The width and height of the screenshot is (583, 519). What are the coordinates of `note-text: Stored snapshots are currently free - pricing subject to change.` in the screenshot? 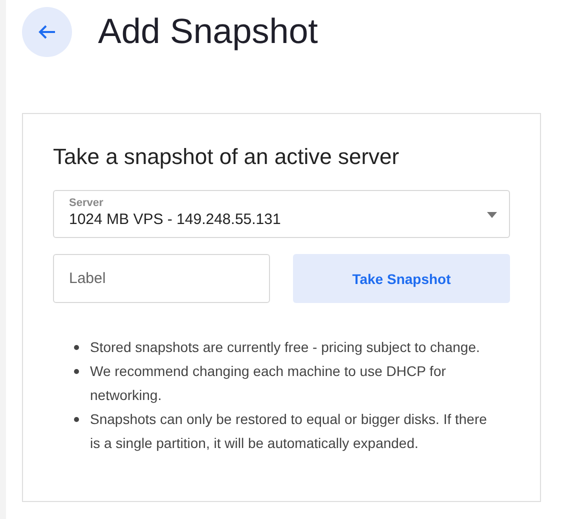 It's located at (285, 347).